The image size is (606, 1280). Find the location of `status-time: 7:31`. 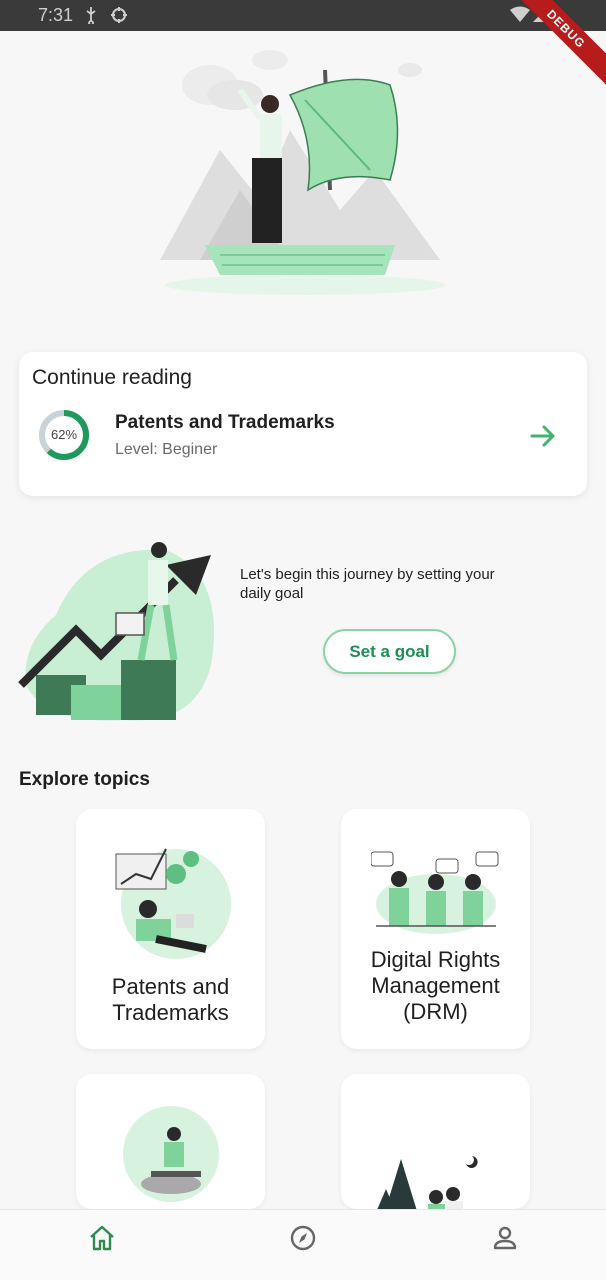

status-time: 7:31 is located at coordinates (56, 15).